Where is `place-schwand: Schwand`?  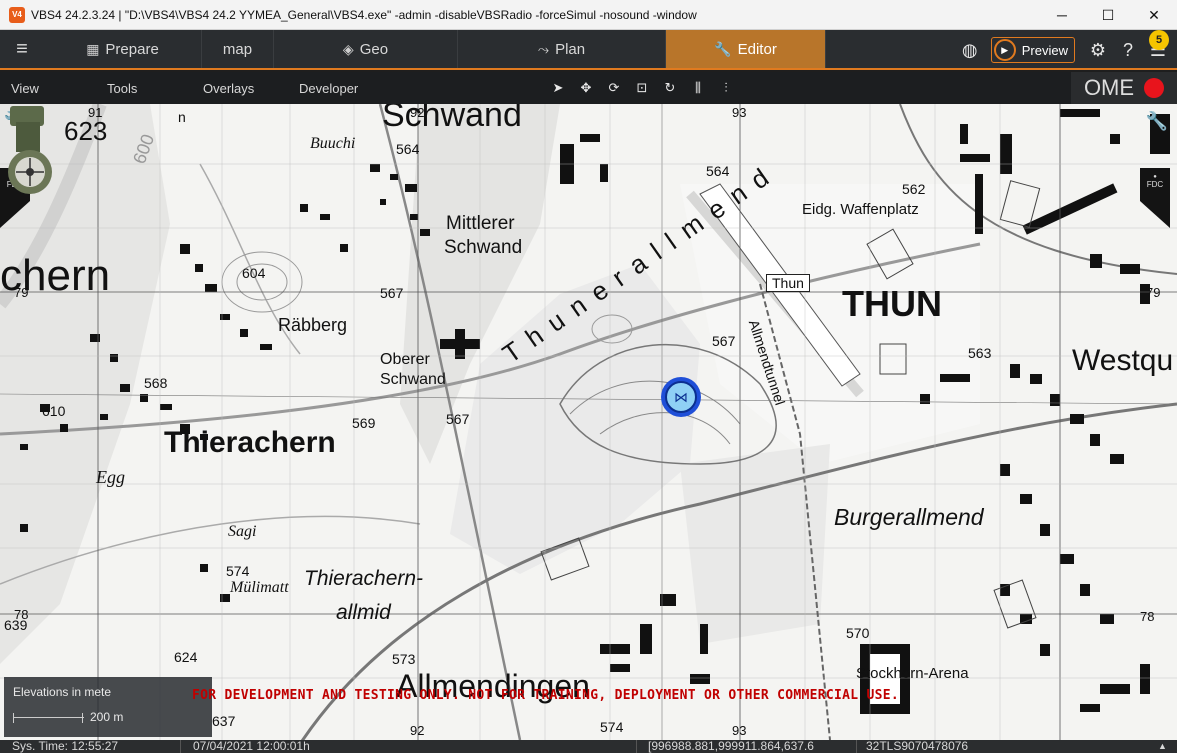
place-schwand: Schwand is located at coordinates (452, 119).